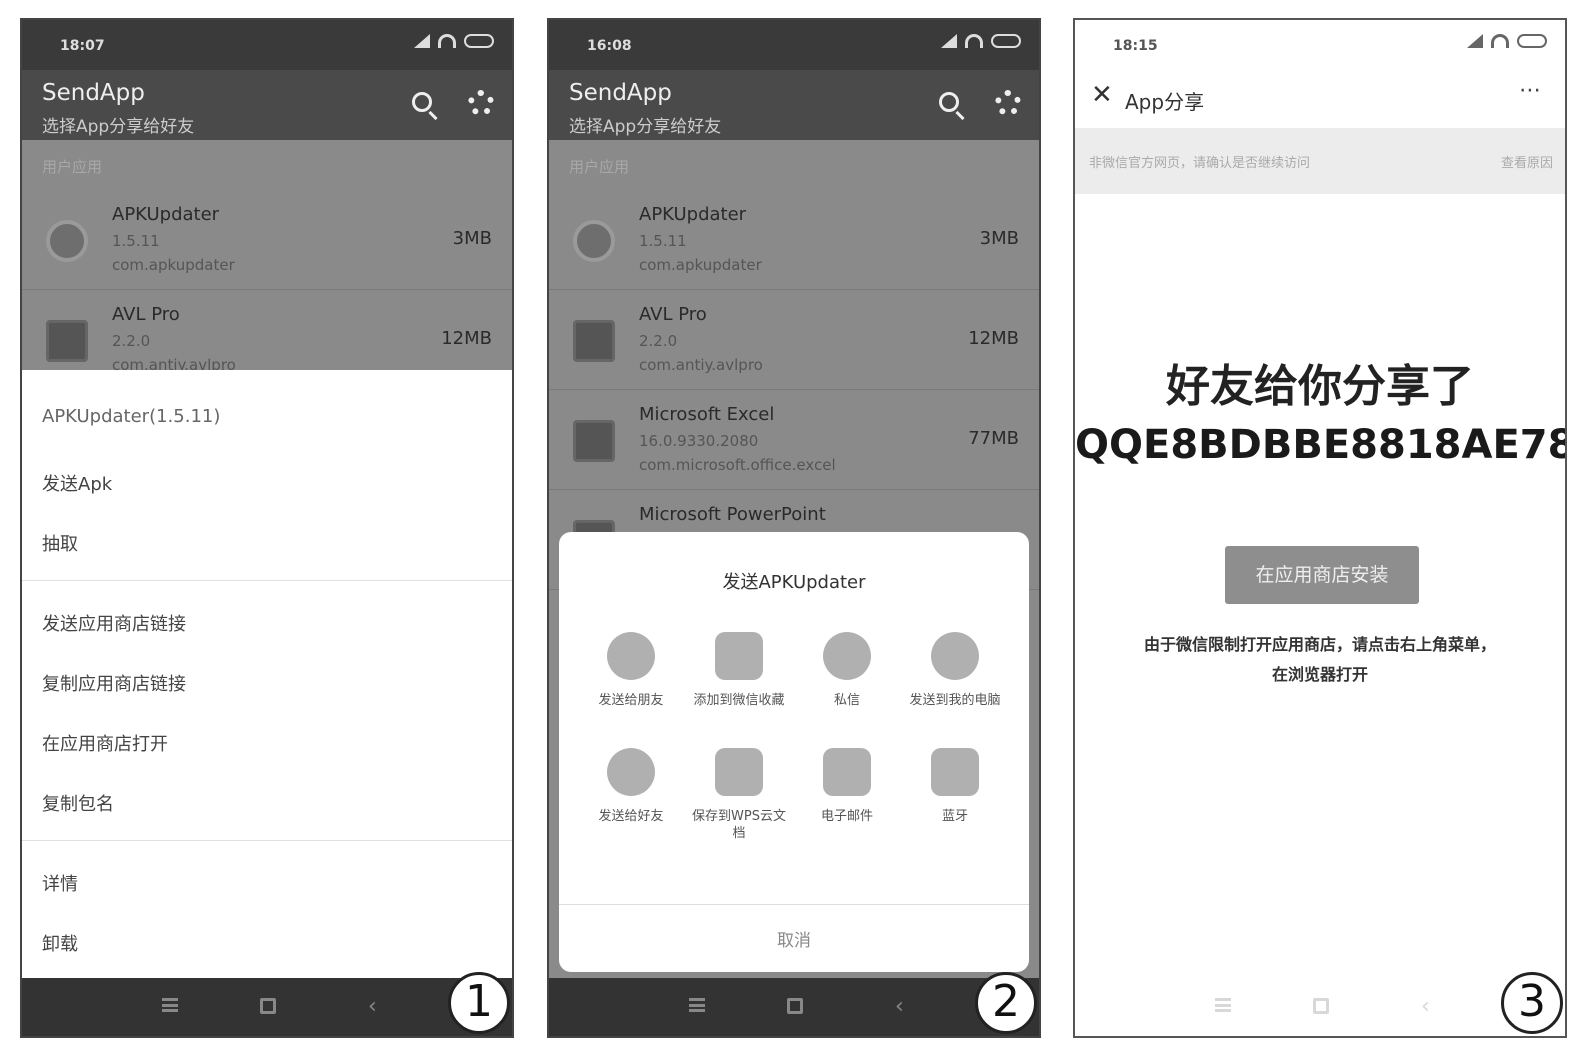  I want to click on app-version: 1.5.11, so click(136, 241).